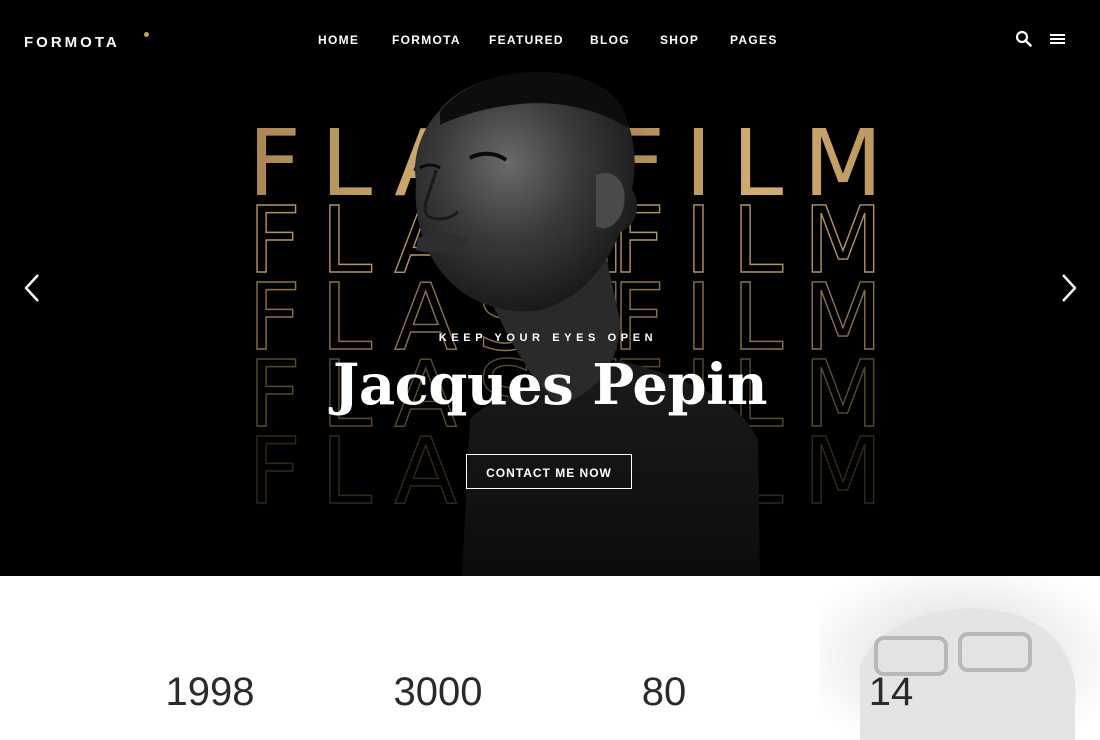 The width and height of the screenshot is (1100, 740). Describe the element at coordinates (146, 34) in the screenshot. I see `brand-logo-dot` at that location.